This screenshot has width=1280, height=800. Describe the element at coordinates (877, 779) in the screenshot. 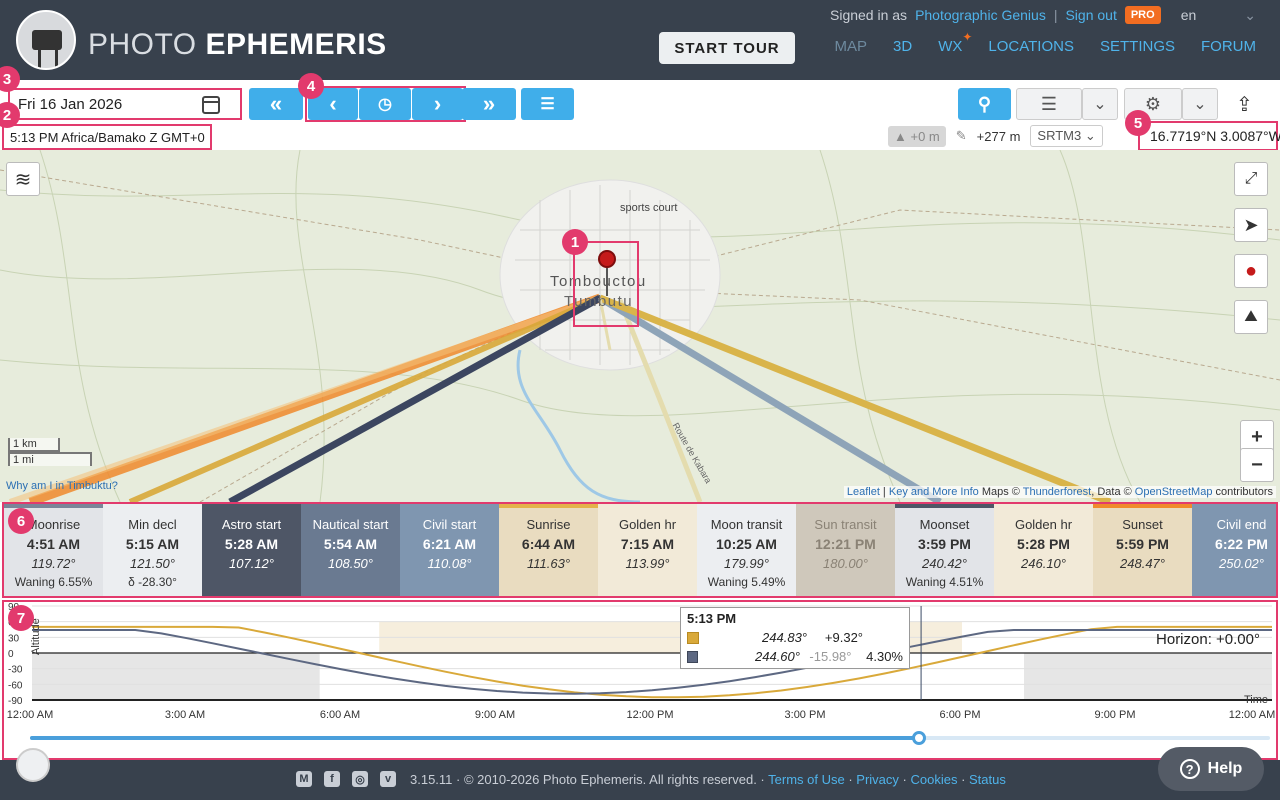

I see `privacy-link: Privacy` at that location.